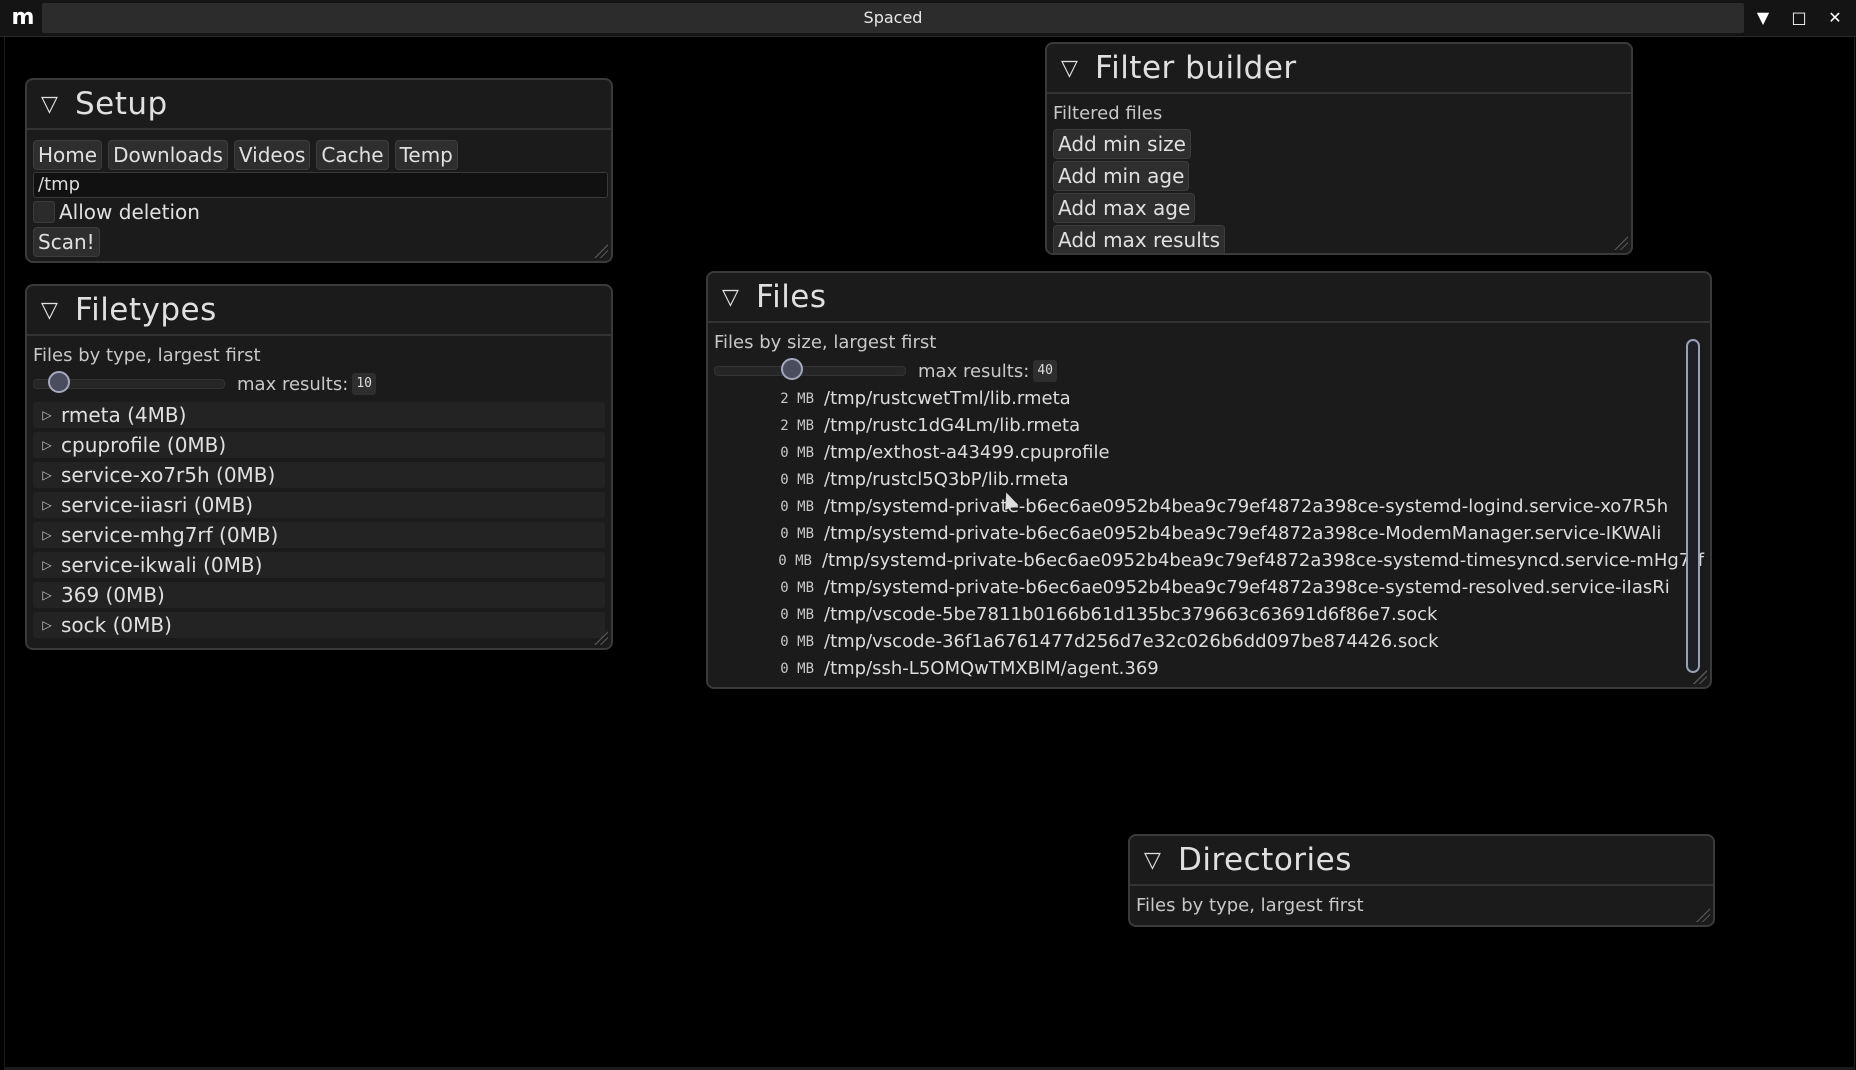 The image size is (1856, 1070). Describe the element at coordinates (1693, 506) in the screenshot. I see `files-scrollbar` at that location.